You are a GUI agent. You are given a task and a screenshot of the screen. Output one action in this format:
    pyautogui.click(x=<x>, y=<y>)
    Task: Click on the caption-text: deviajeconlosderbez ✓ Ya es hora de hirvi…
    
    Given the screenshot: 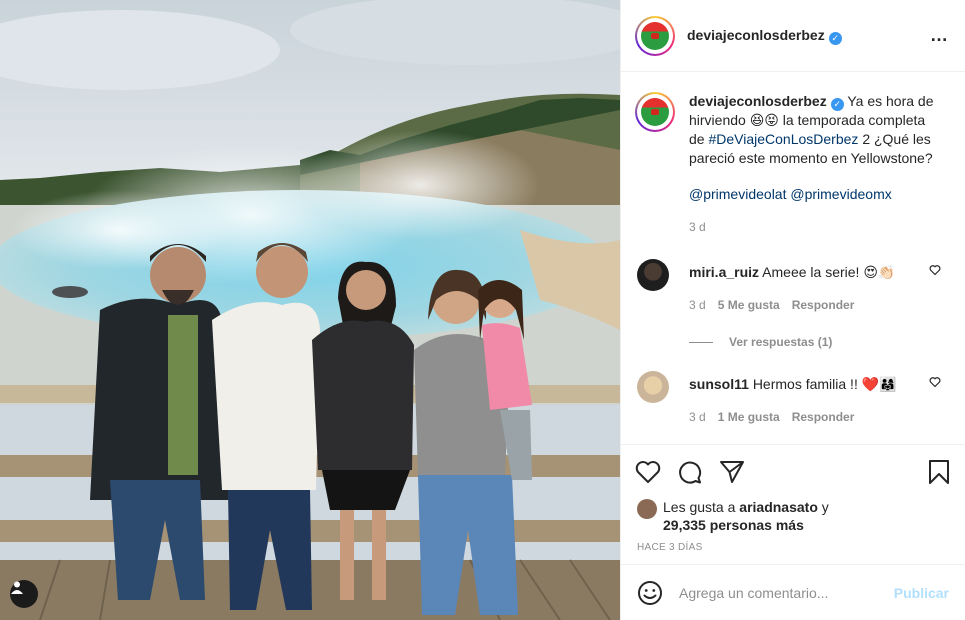 What is the action you would take?
    pyautogui.click(x=819, y=164)
    